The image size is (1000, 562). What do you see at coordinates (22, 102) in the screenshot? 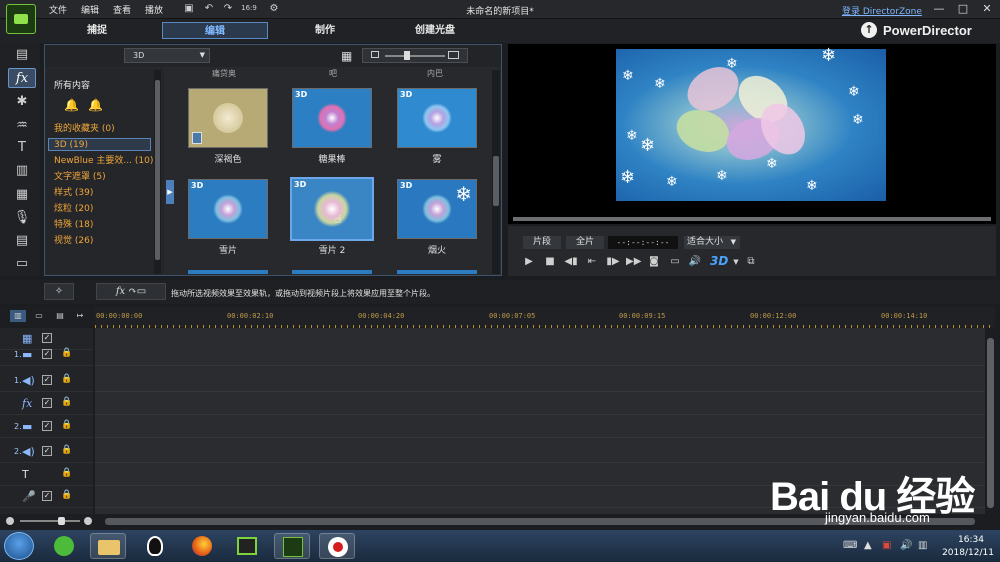
I see `pip-room-icon: ✱` at bounding box center [22, 102].